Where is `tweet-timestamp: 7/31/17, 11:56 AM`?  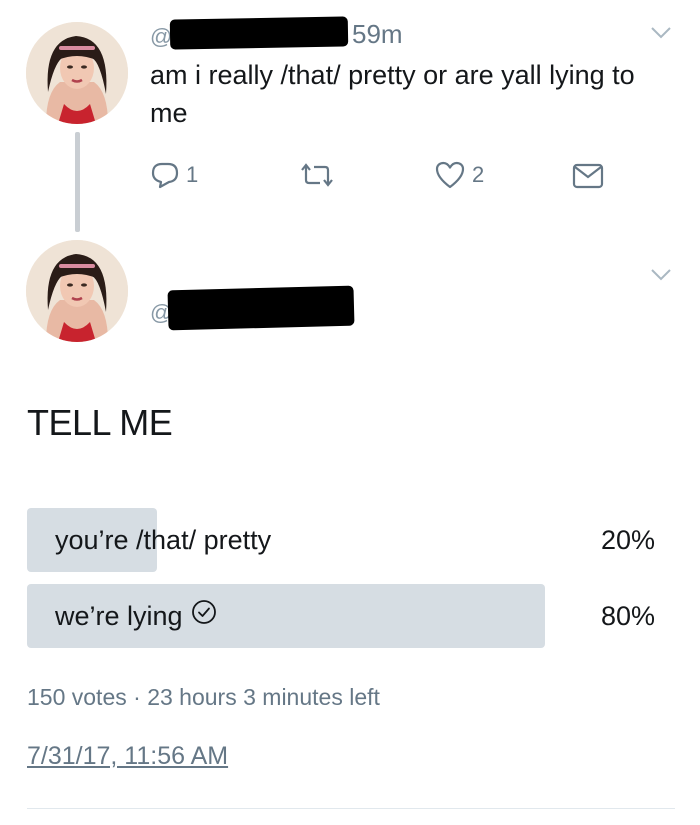
tweet-timestamp: 7/31/17, 11:56 AM is located at coordinates (127, 756).